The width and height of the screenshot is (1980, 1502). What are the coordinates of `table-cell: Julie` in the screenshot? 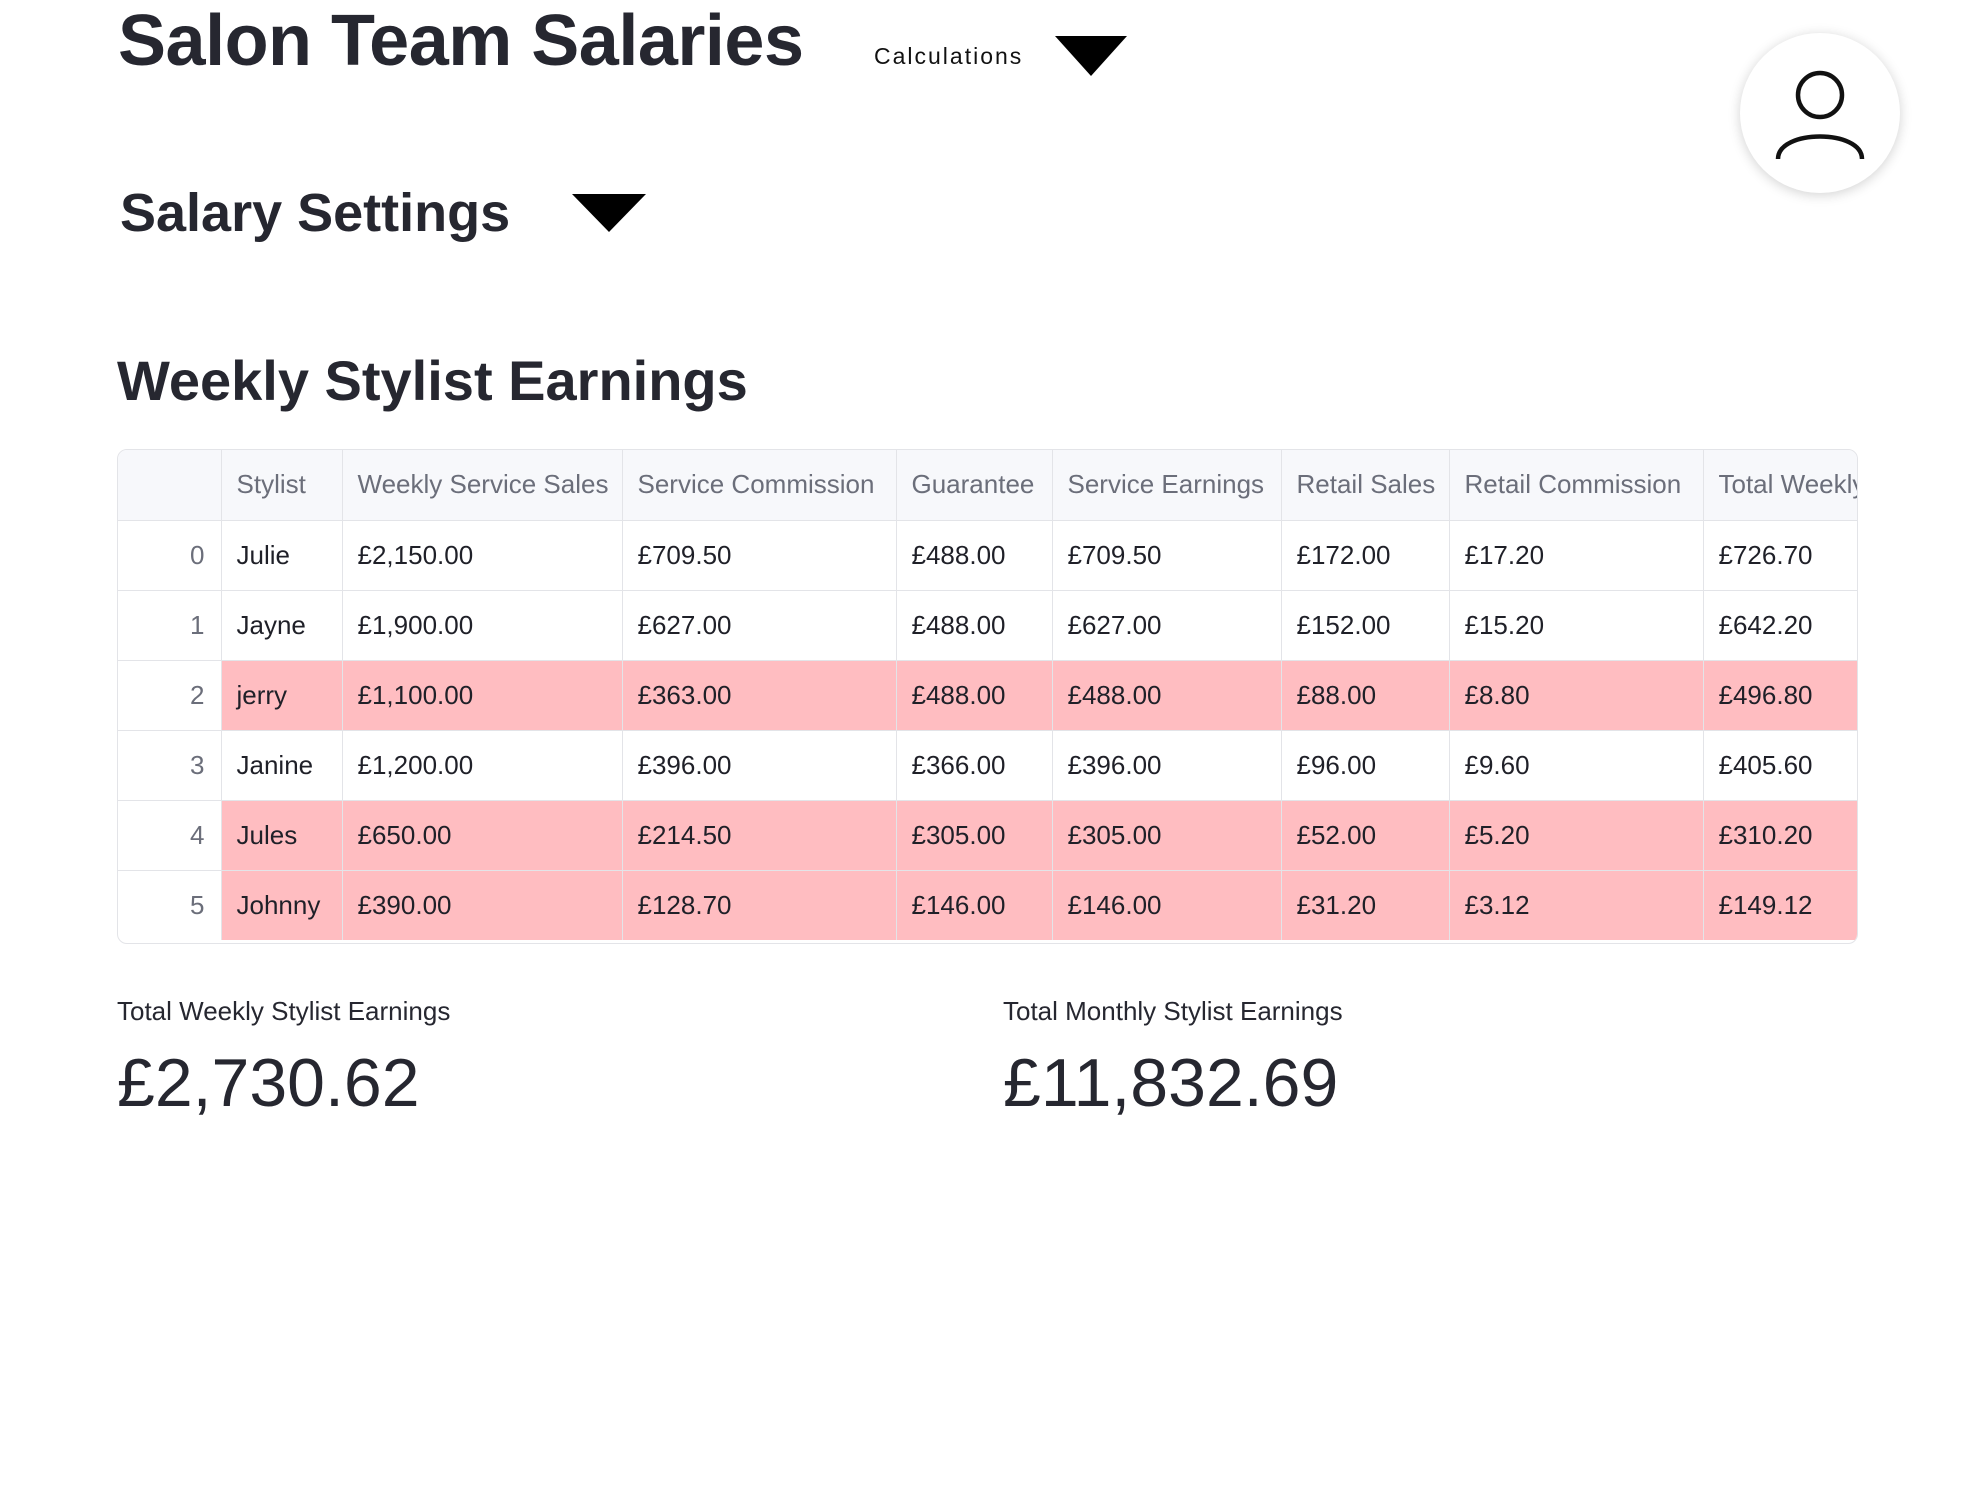 It's located at (282, 555).